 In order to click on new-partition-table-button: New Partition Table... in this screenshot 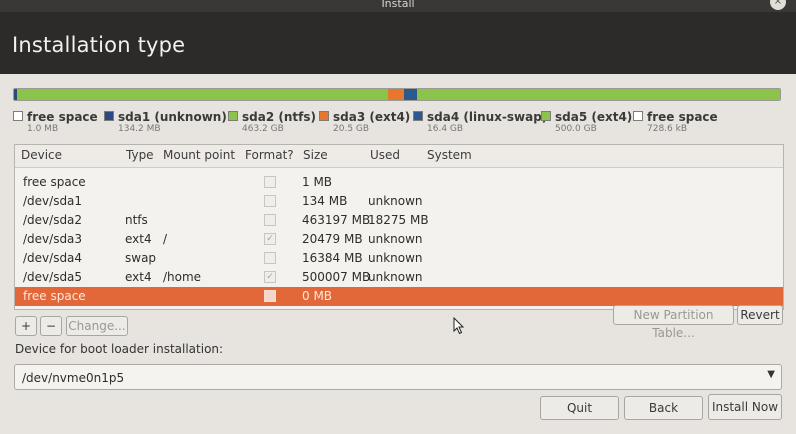, I will do `click(673, 322)`.